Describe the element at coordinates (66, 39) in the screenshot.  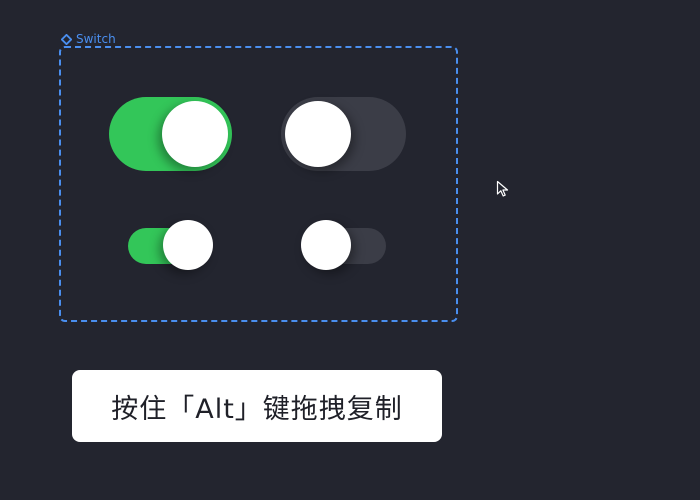
I see `component-diamond-icon` at that location.